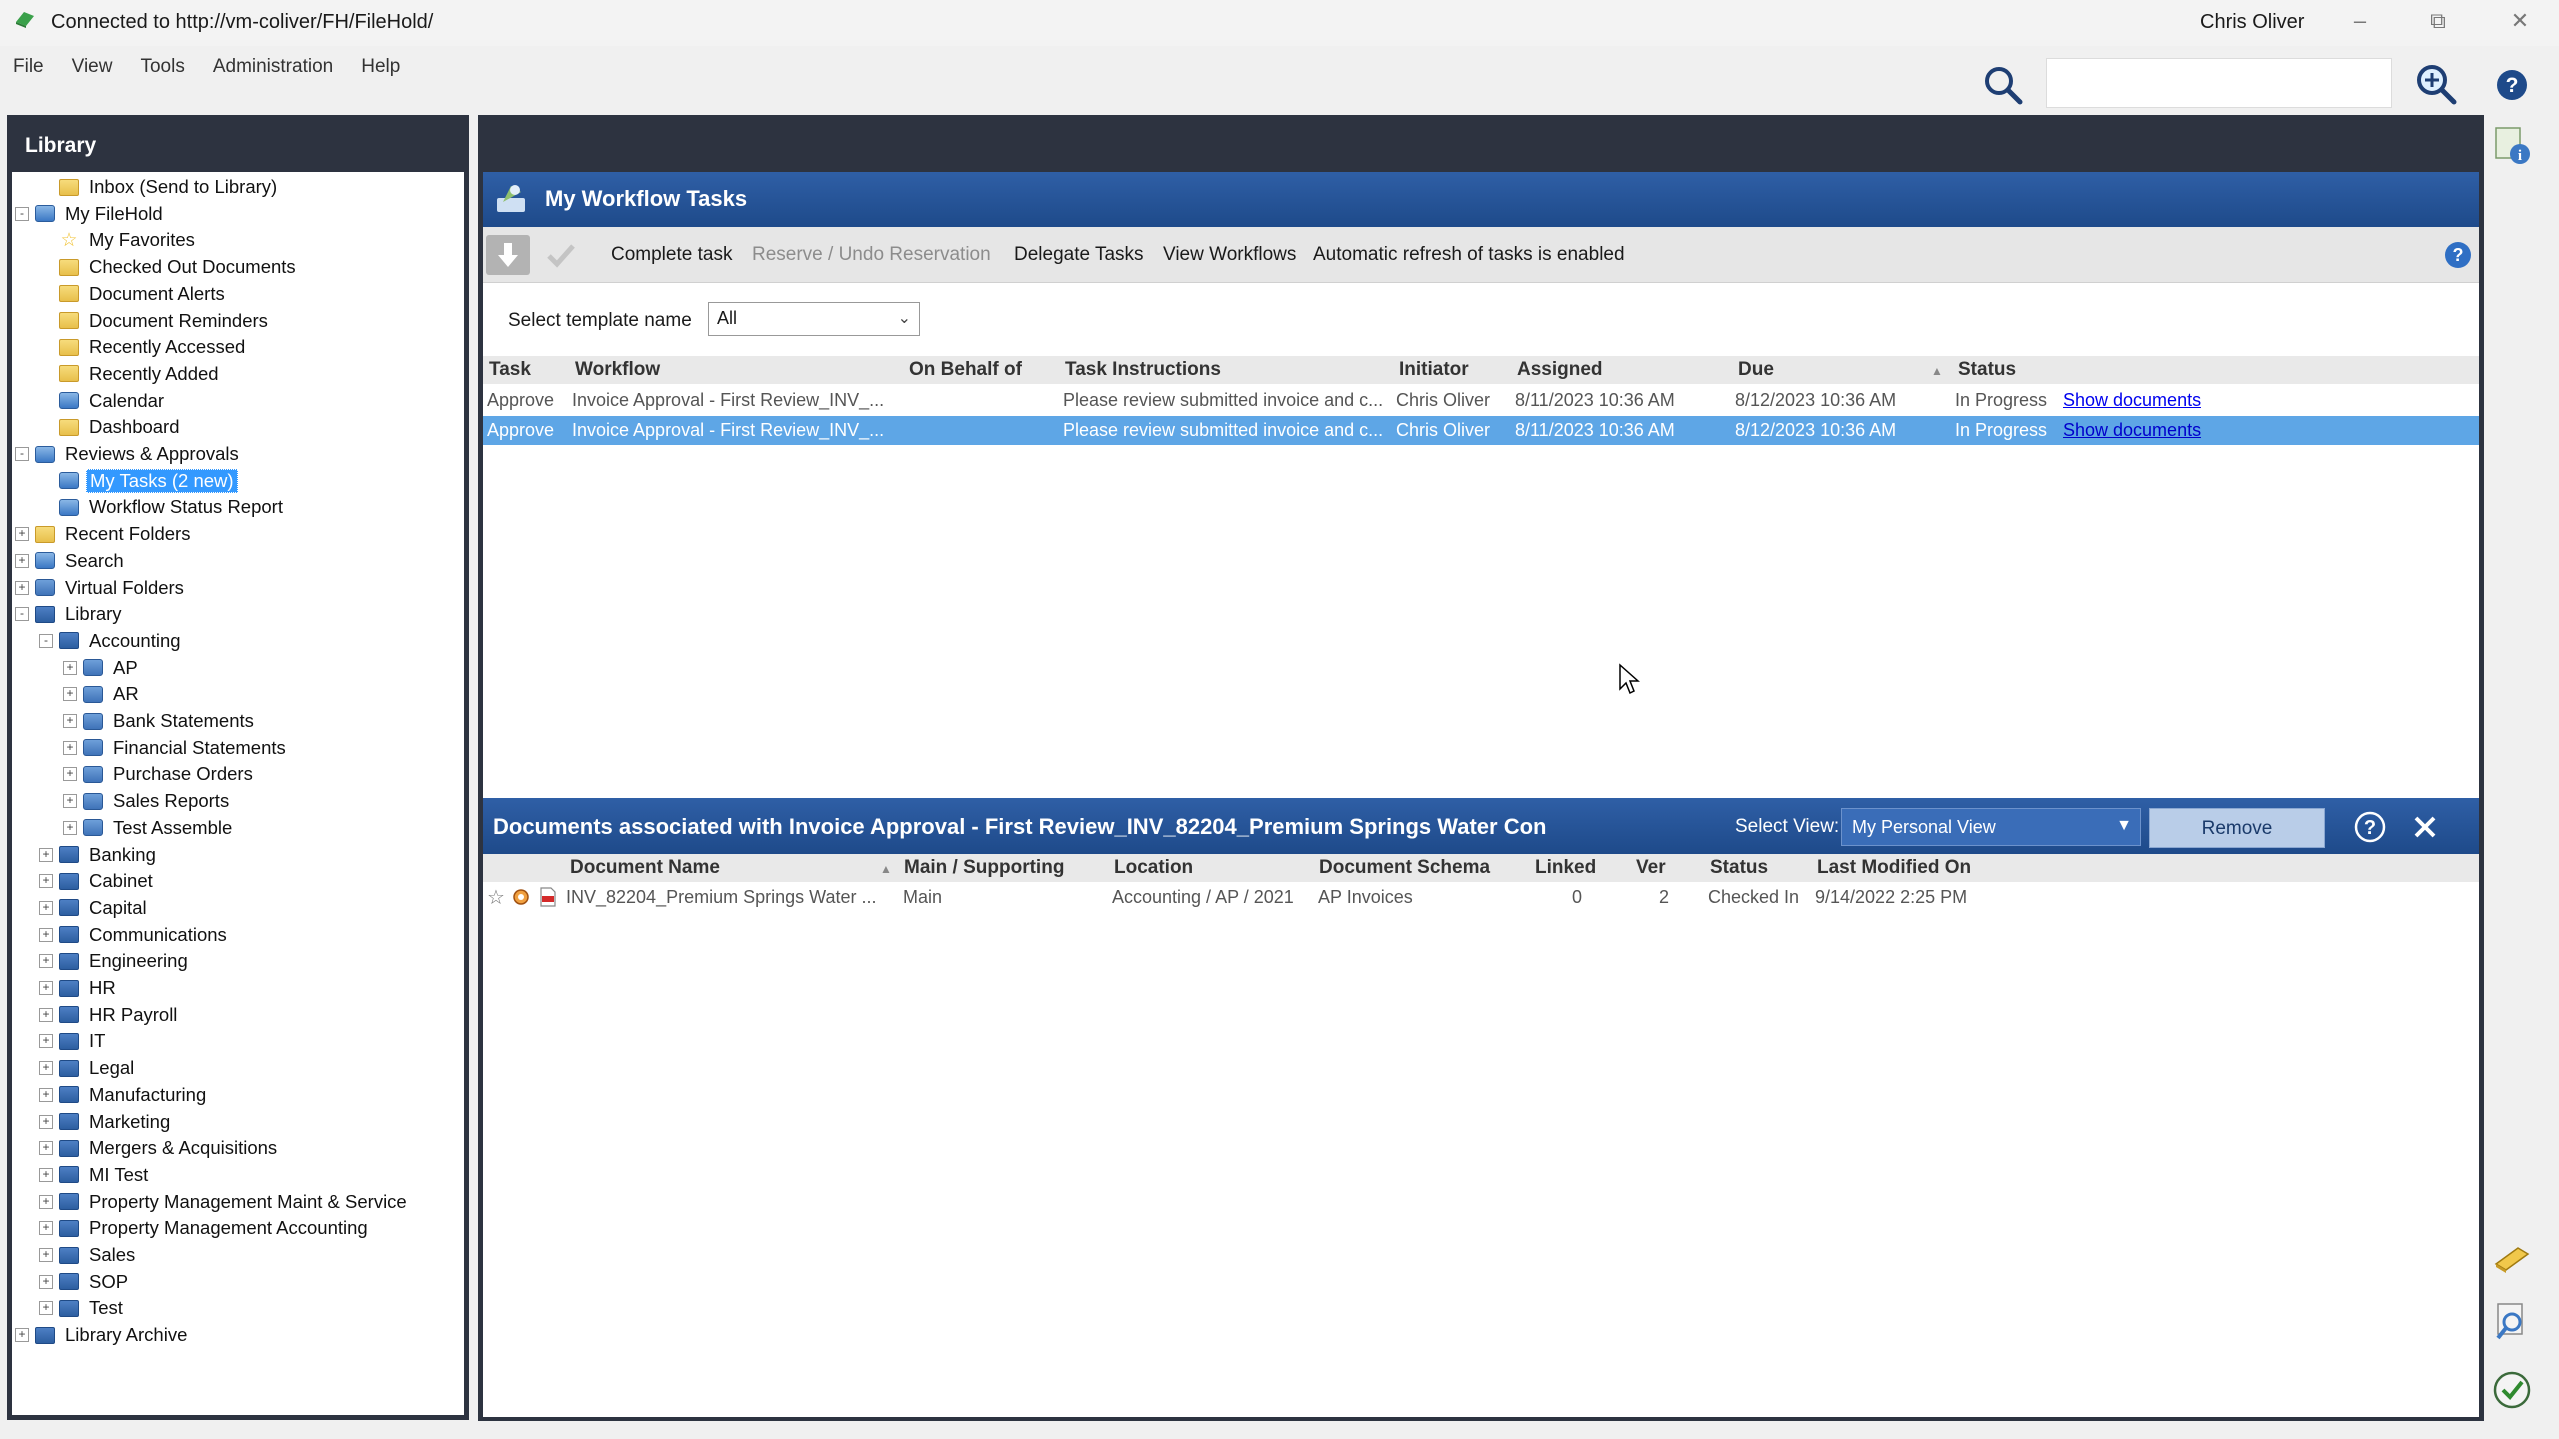  Describe the element at coordinates (2512, 1390) in the screenshot. I see `check-status-icon` at that location.